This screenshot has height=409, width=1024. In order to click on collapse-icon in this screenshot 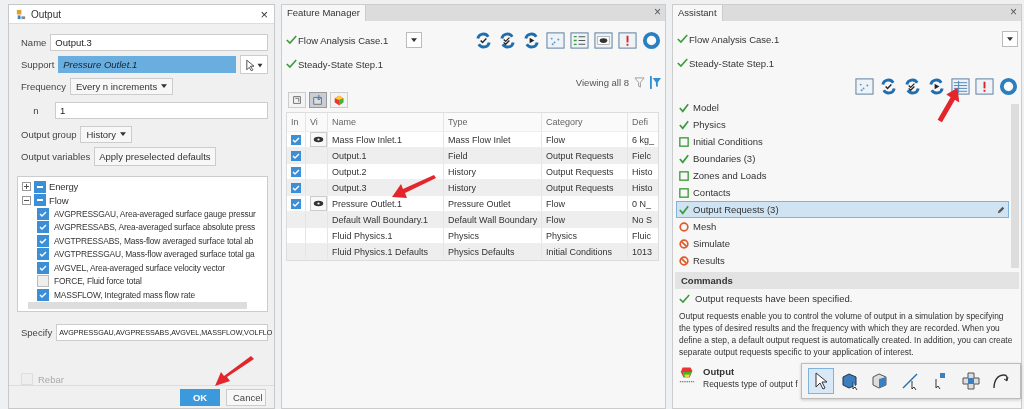, I will do `click(26, 200)`.